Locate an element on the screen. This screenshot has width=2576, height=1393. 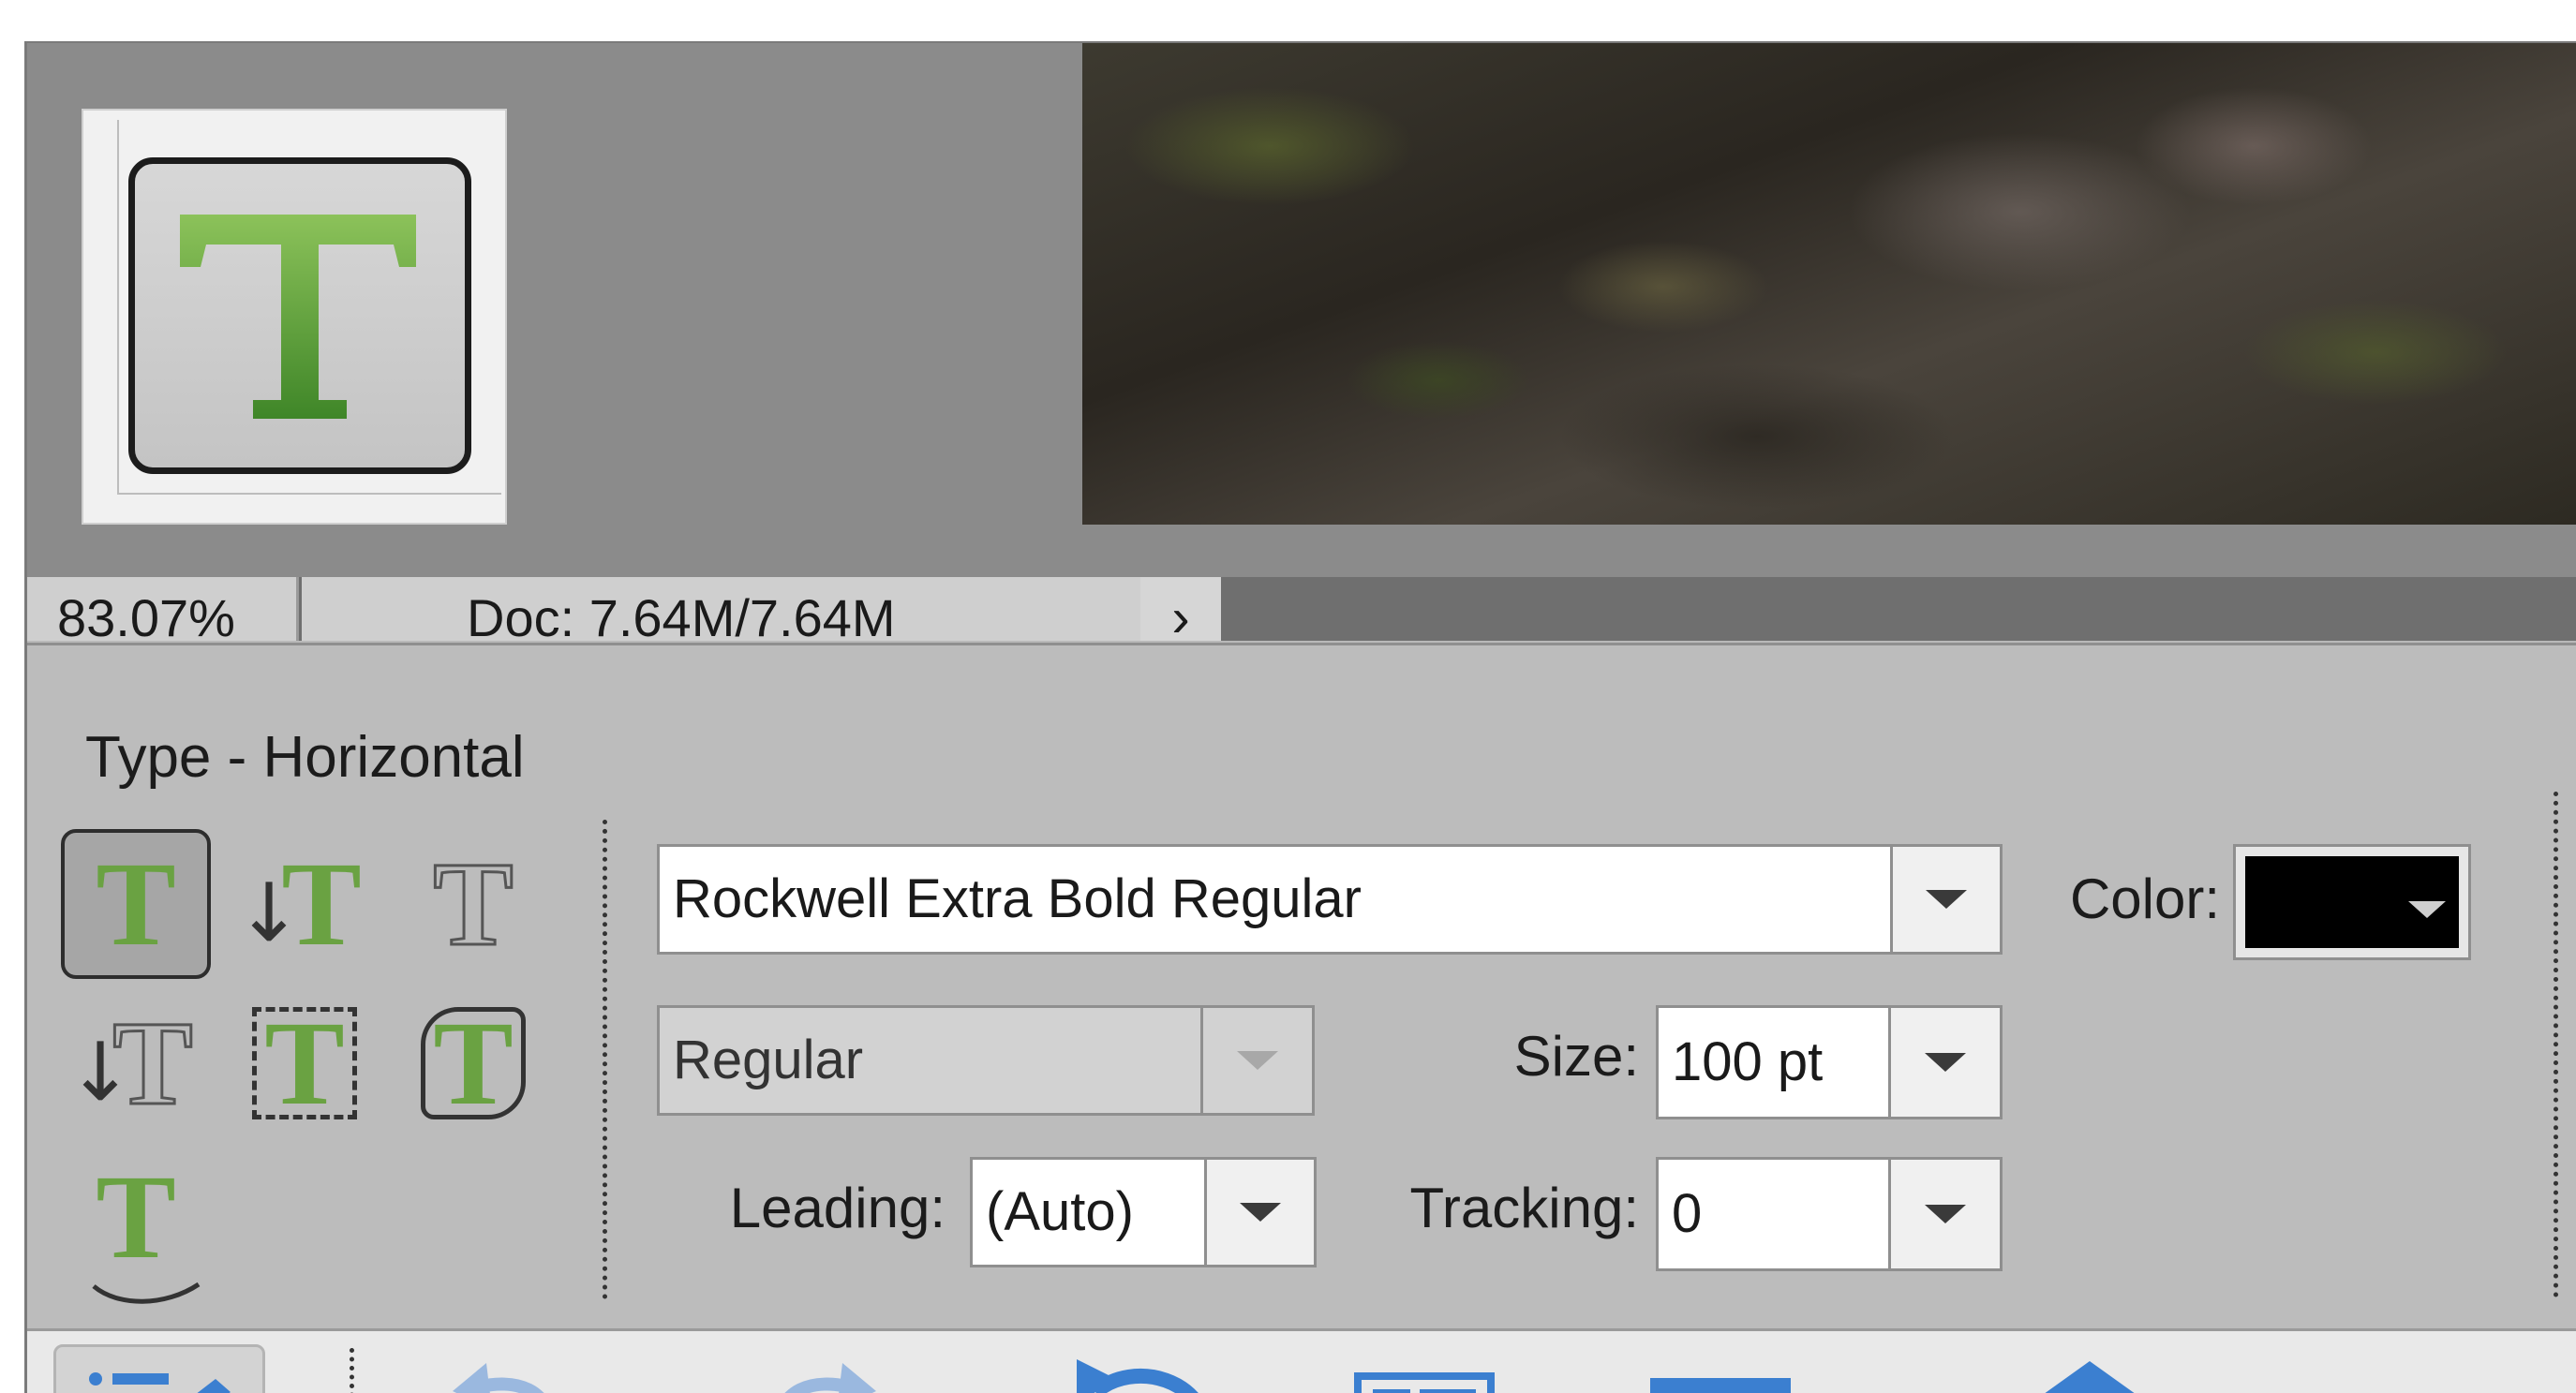
text-on-path-icon: T is located at coordinates (146, 1226).